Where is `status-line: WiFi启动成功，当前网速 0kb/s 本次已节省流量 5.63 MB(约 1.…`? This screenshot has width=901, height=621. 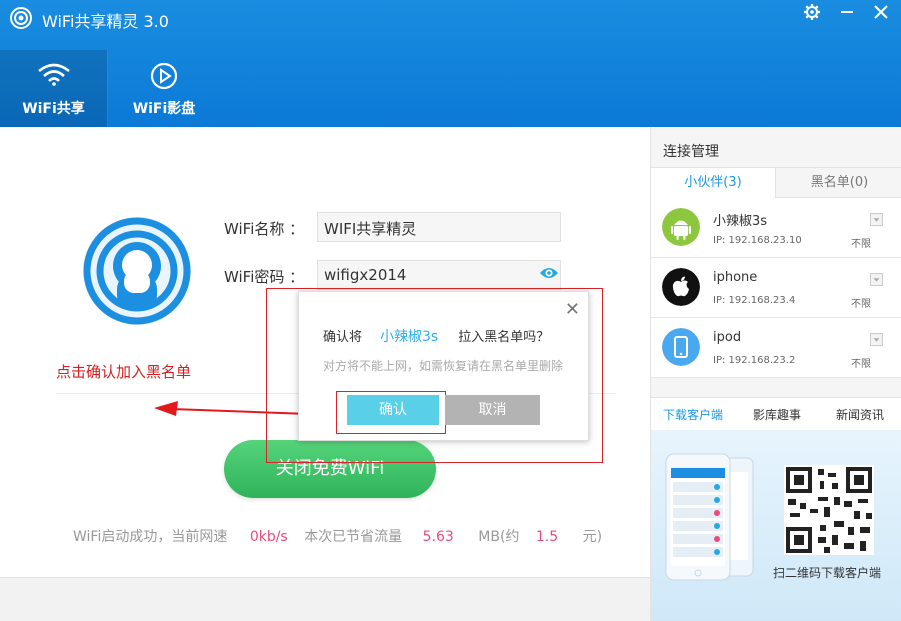 status-line: WiFi启动成功，当前网速 0kb/s 本次已节省流量 5.63 MB(约 1.… is located at coordinates (337, 536).